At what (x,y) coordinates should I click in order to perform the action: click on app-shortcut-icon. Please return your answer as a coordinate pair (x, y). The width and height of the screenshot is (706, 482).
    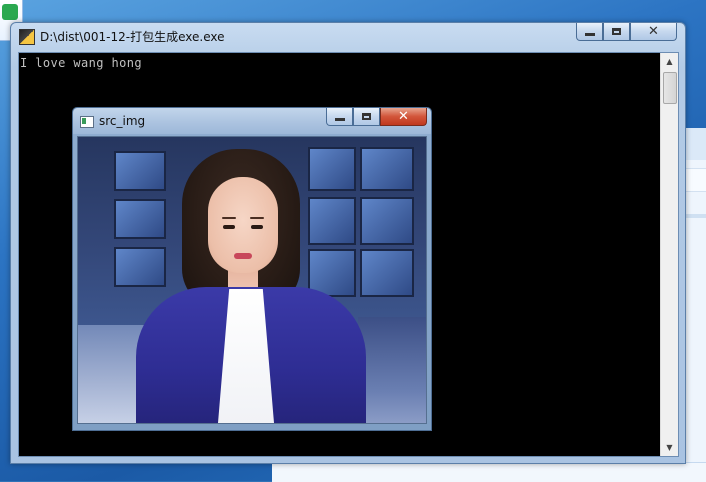
    Looking at the image, I should click on (10, 12).